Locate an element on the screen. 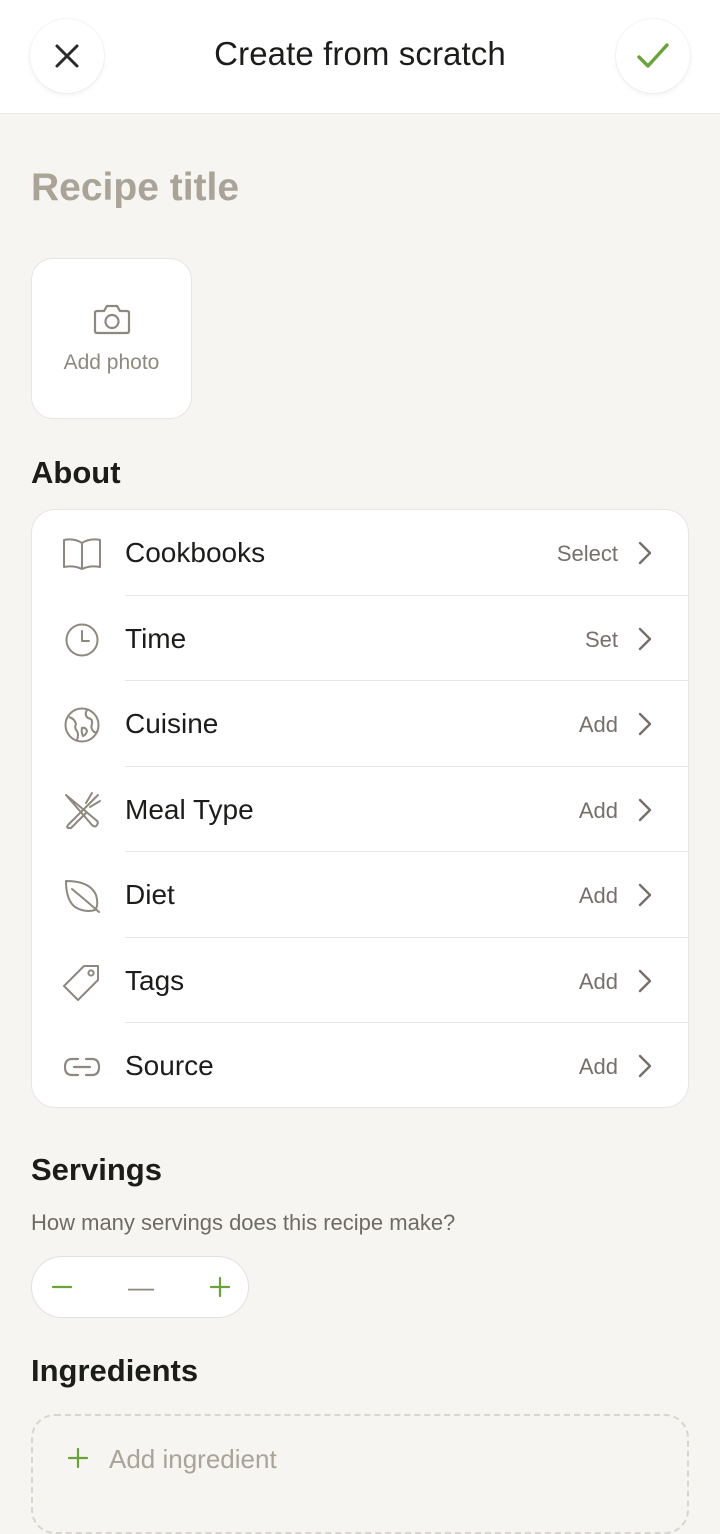 Image resolution: width=720 pixels, height=1534 pixels. servings-stepper: — is located at coordinates (140, 1287).